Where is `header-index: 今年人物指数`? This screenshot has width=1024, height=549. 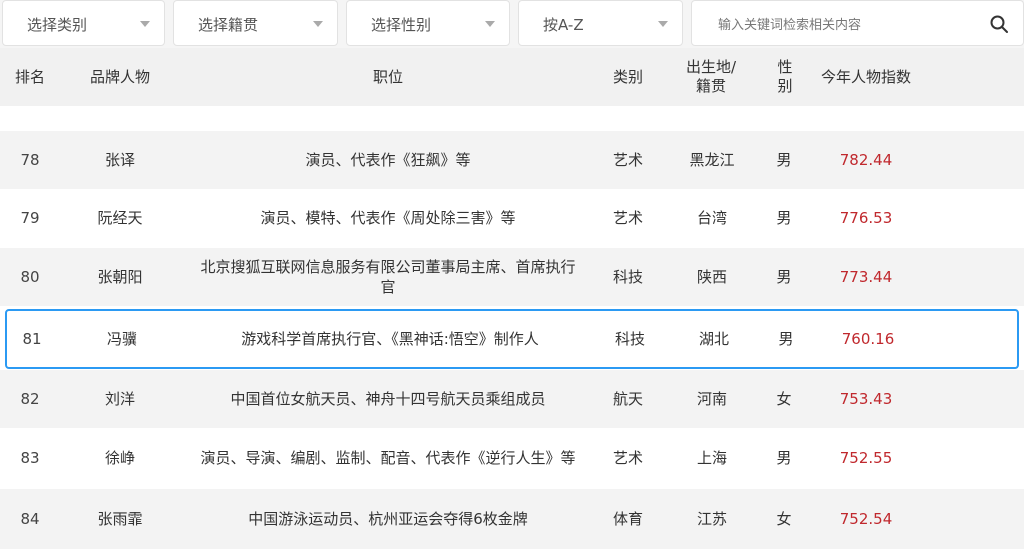
header-index: 今年人物指数 is located at coordinates (865, 76).